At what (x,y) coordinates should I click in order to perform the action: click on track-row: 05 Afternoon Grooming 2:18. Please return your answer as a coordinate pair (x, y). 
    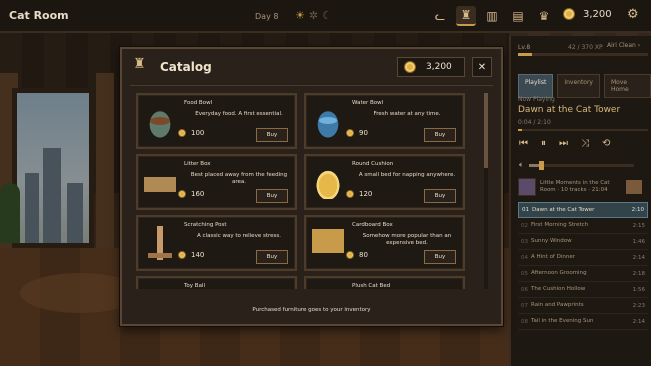
    Looking at the image, I should click on (583, 274).